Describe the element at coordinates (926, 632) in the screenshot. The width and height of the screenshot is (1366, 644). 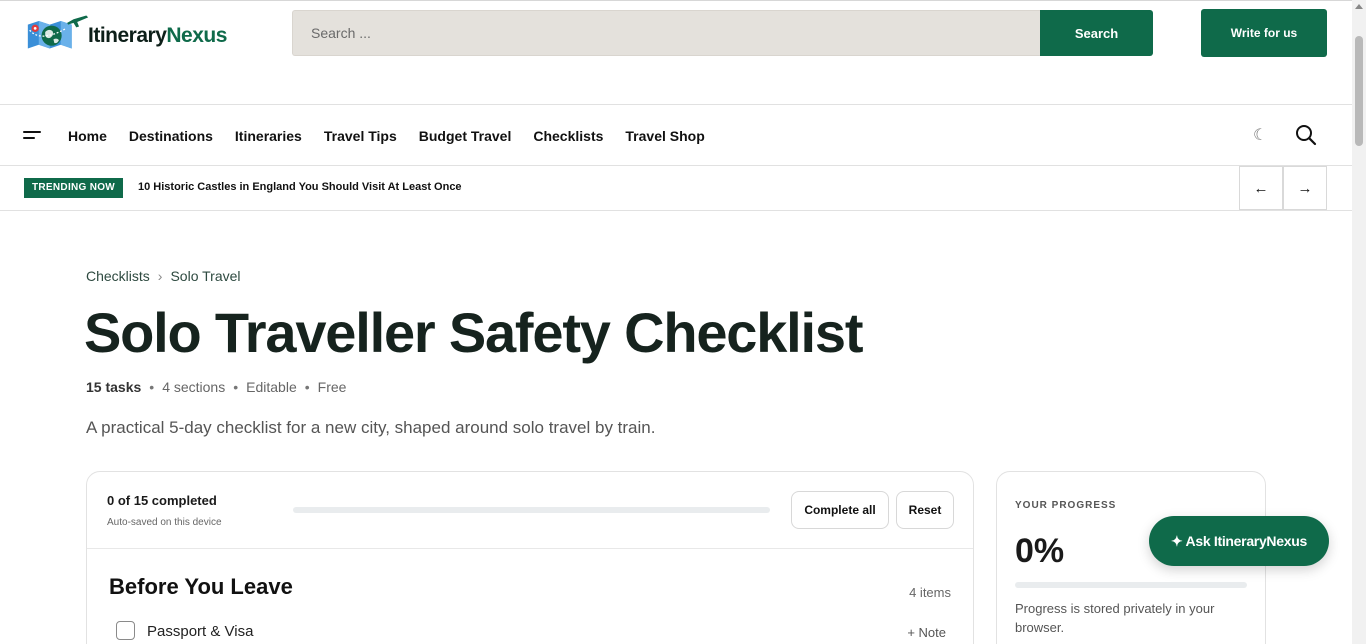
I see `add-note-button: + Note` at that location.